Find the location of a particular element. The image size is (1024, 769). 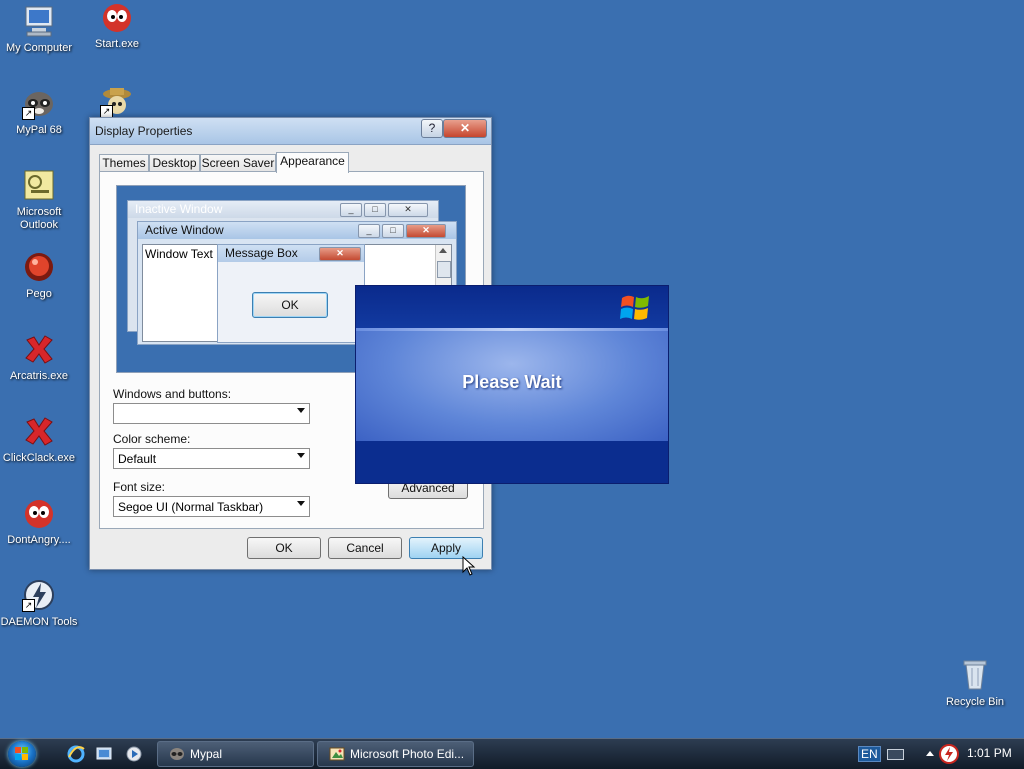

keyboard-icon is located at coordinates (895, 754).